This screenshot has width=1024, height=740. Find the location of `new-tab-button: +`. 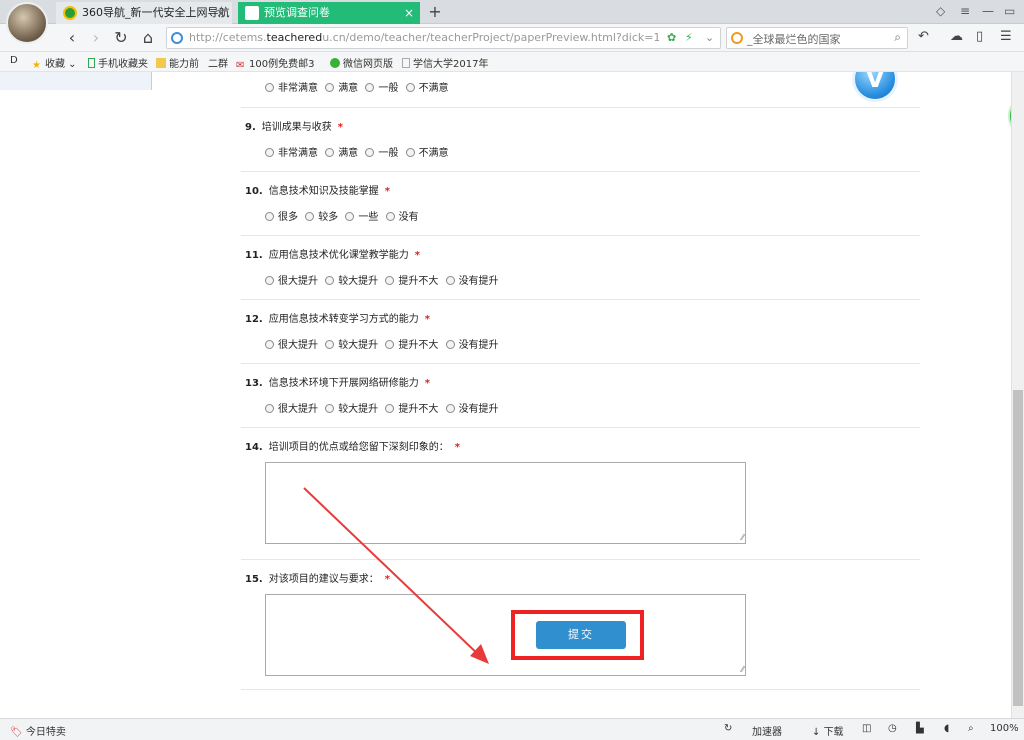

new-tab-button: + is located at coordinates (435, 12).